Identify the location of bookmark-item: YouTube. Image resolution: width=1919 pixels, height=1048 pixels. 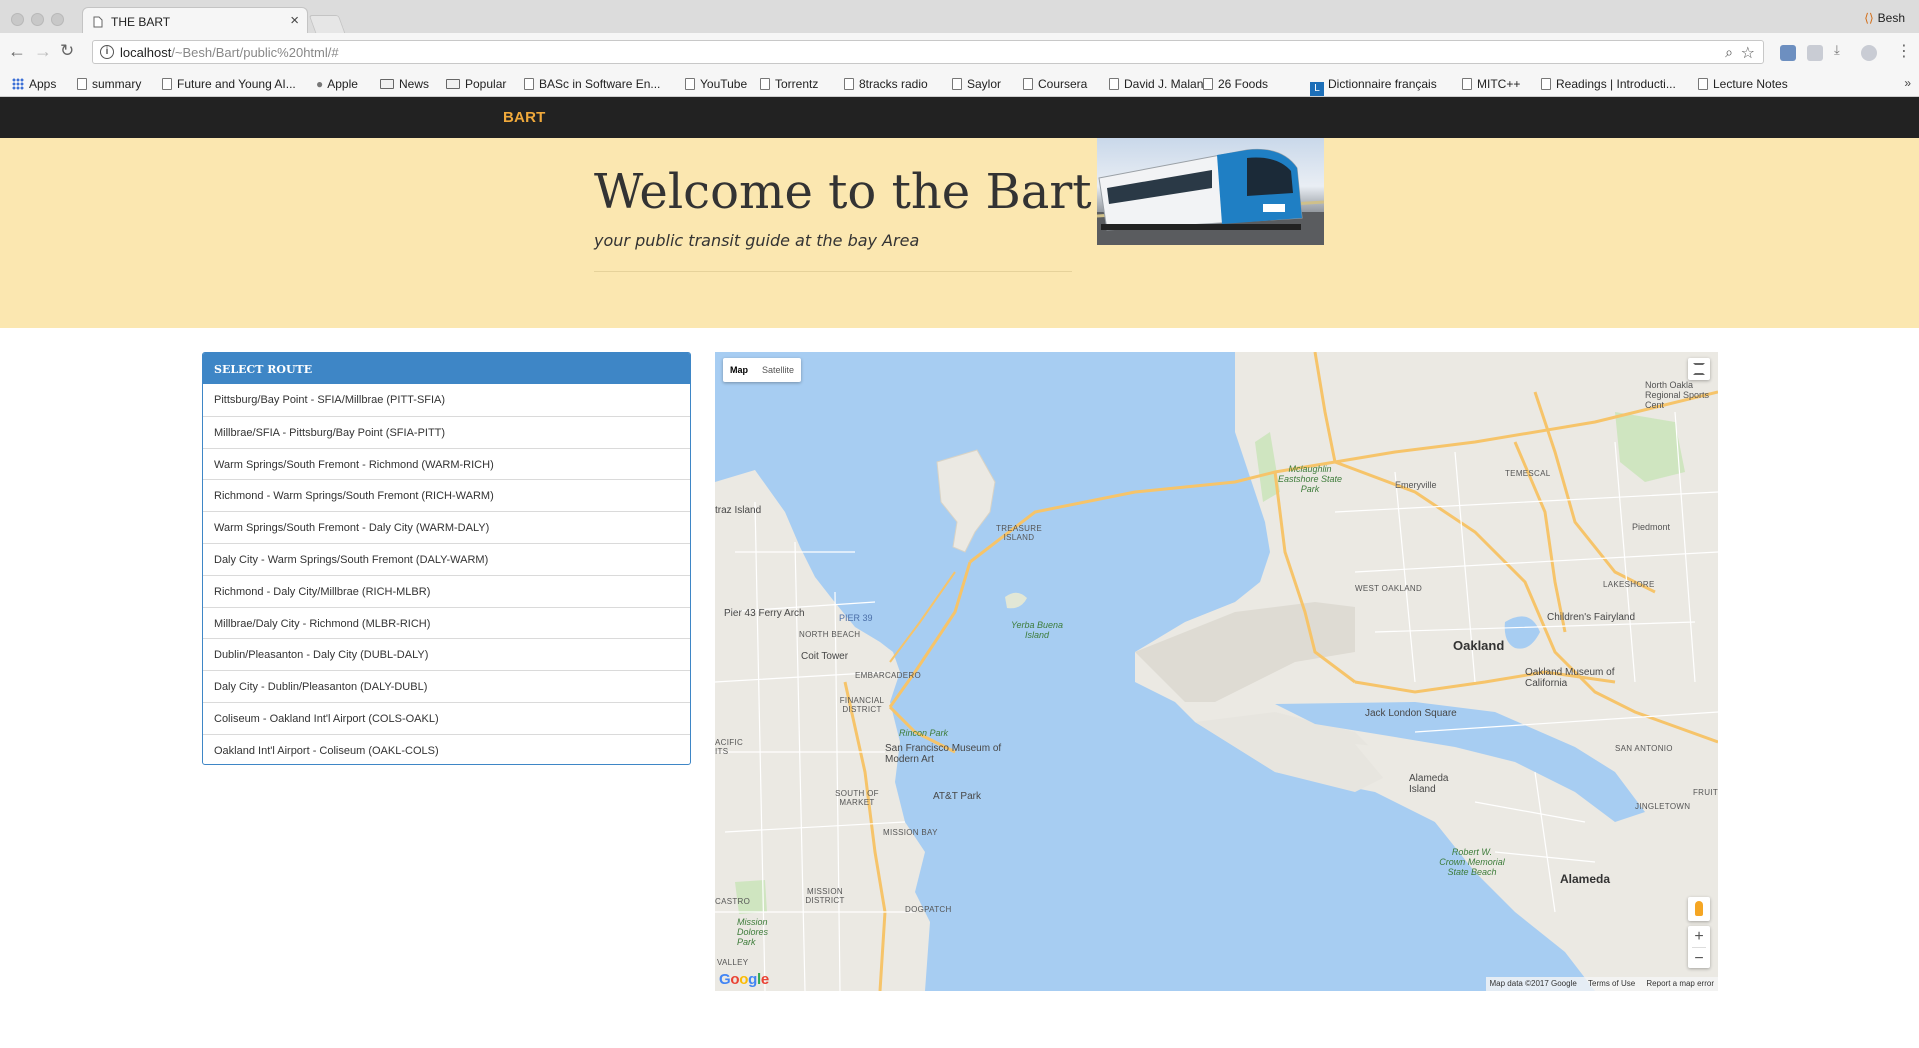
(716, 84).